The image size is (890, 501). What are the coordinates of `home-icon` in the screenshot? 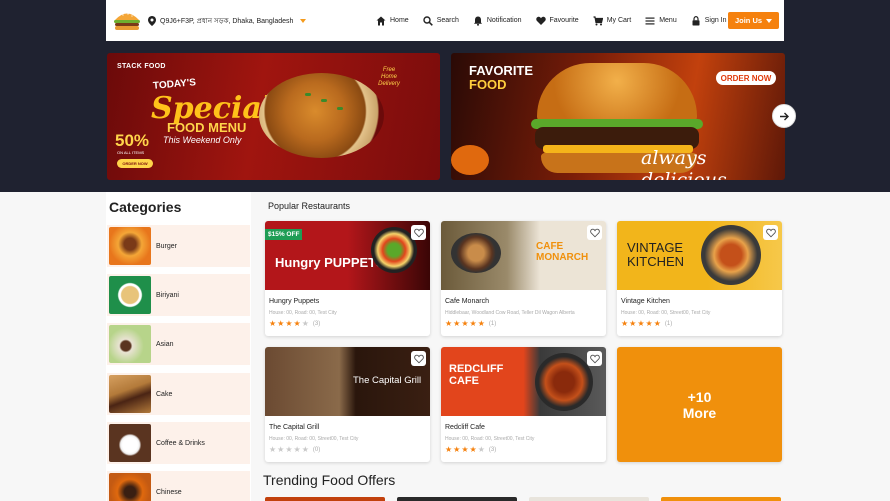 It's located at (381, 20).